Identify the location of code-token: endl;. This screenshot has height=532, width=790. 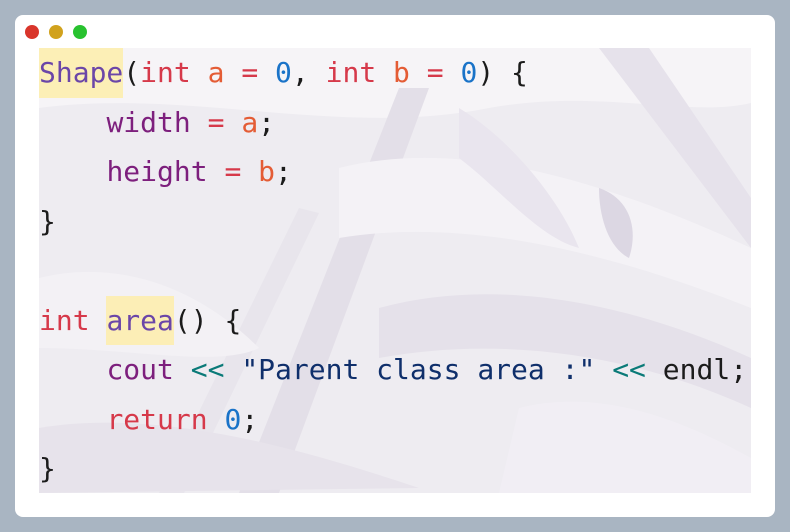
(696, 369).